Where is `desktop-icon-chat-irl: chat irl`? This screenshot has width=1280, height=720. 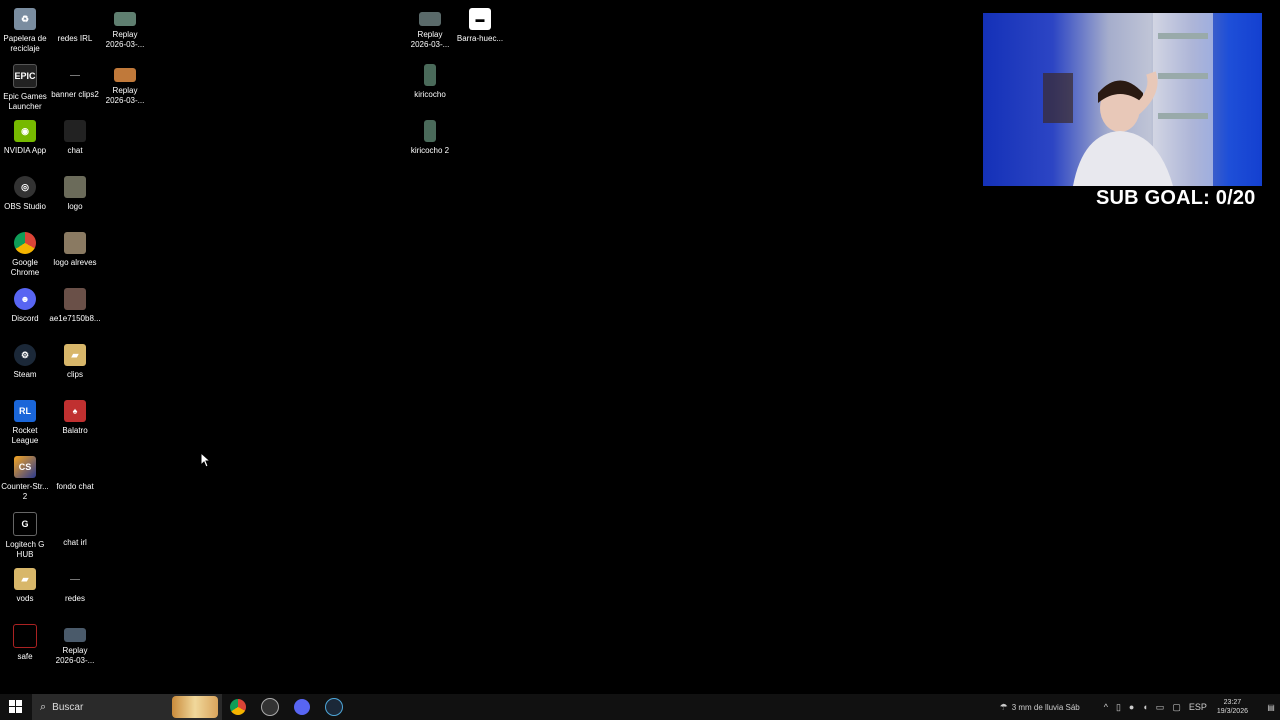
desktop-icon-chat-irl: chat irl is located at coordinates (75, 528).